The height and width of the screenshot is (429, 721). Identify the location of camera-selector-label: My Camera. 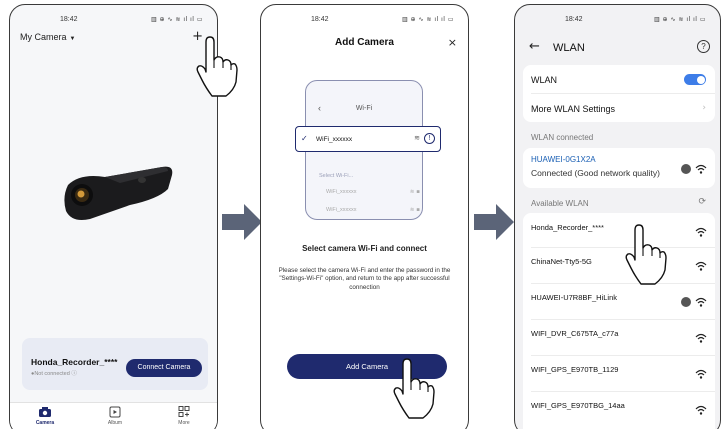
(43, 37).